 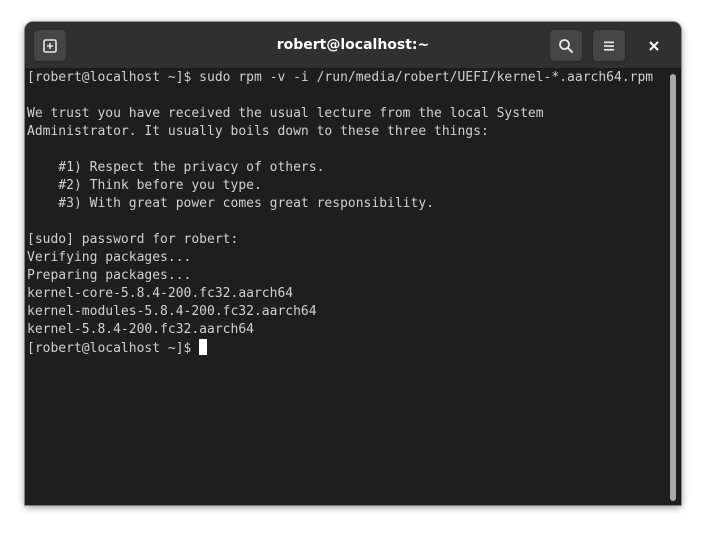 I want to click on close-icon, so click(x=654, y=45).